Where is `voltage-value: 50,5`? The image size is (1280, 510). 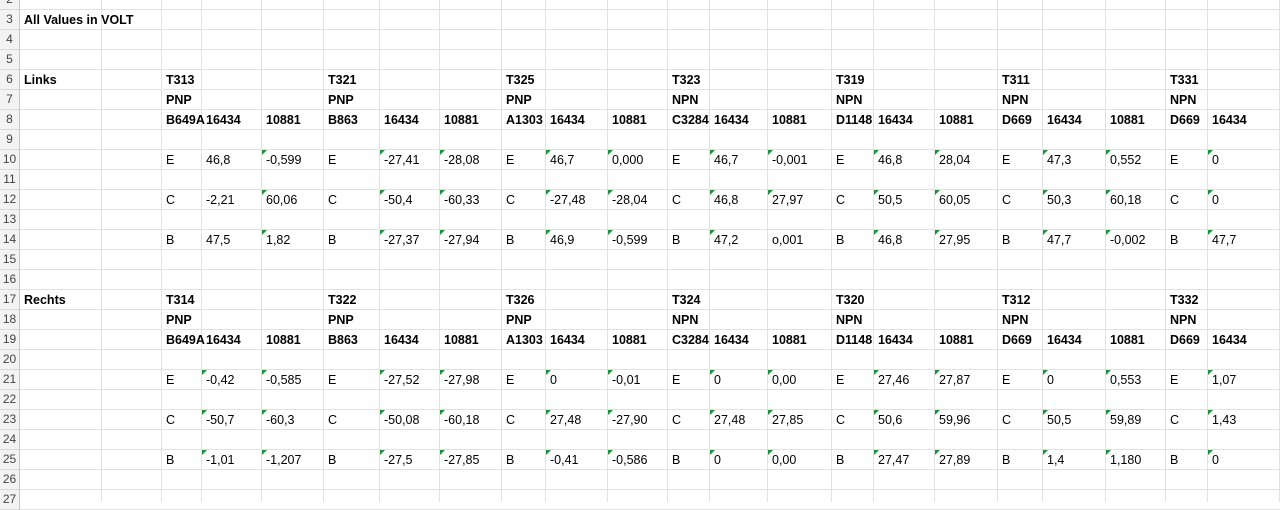 voltage-value: 50,5 is located at coordinates (888, 200).